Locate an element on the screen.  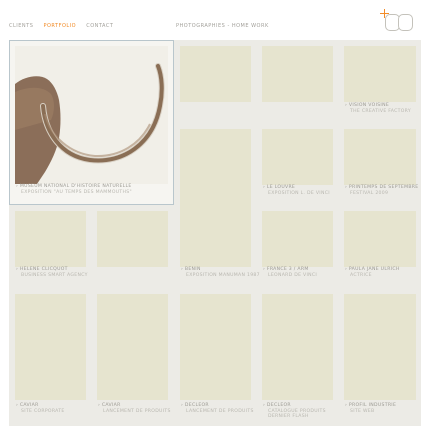
main-nav: CLIENTS PORTFOLIO CONTACT is located at coordinates (65, 26).